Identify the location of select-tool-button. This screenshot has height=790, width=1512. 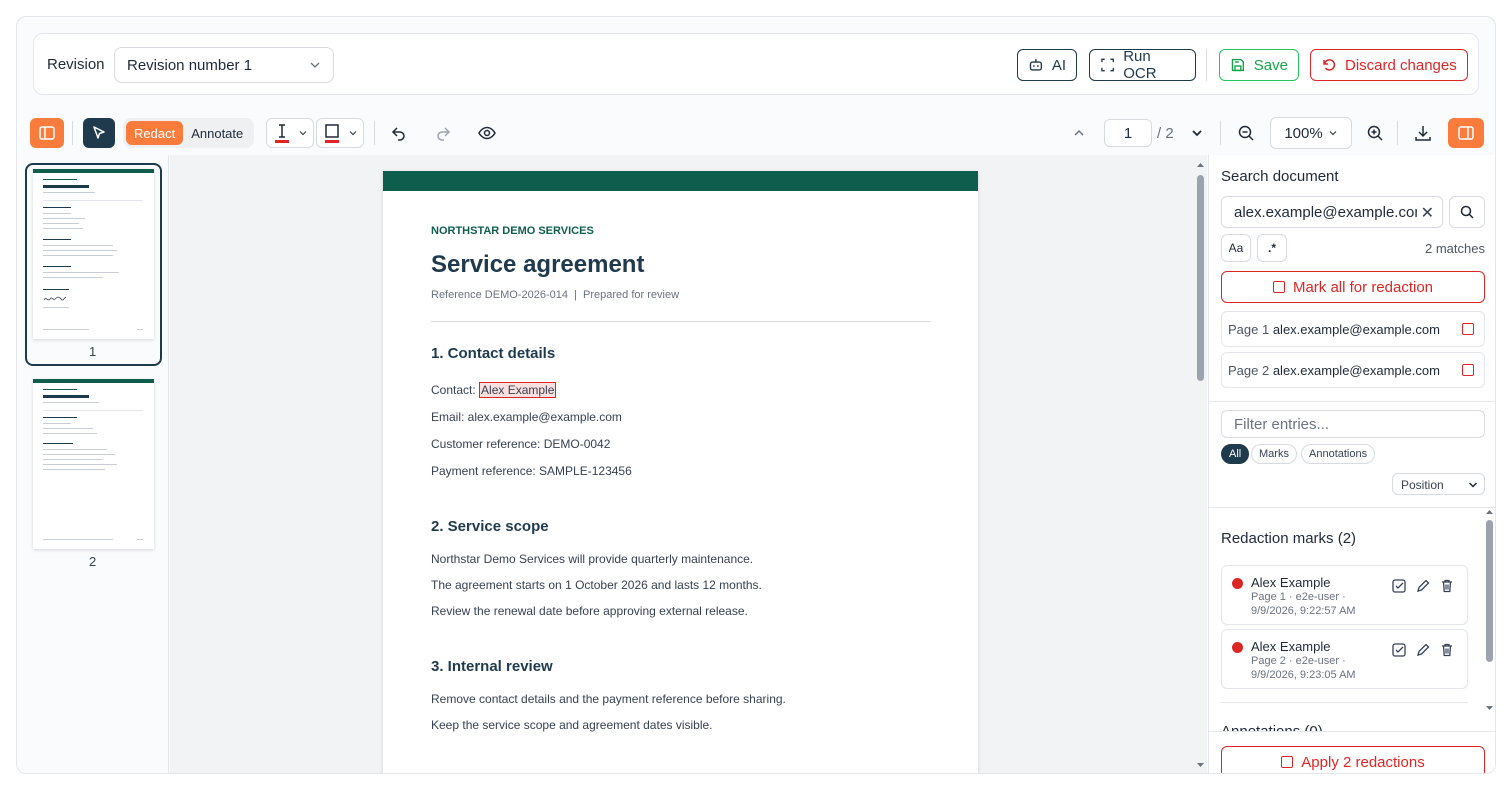
(99, 133).